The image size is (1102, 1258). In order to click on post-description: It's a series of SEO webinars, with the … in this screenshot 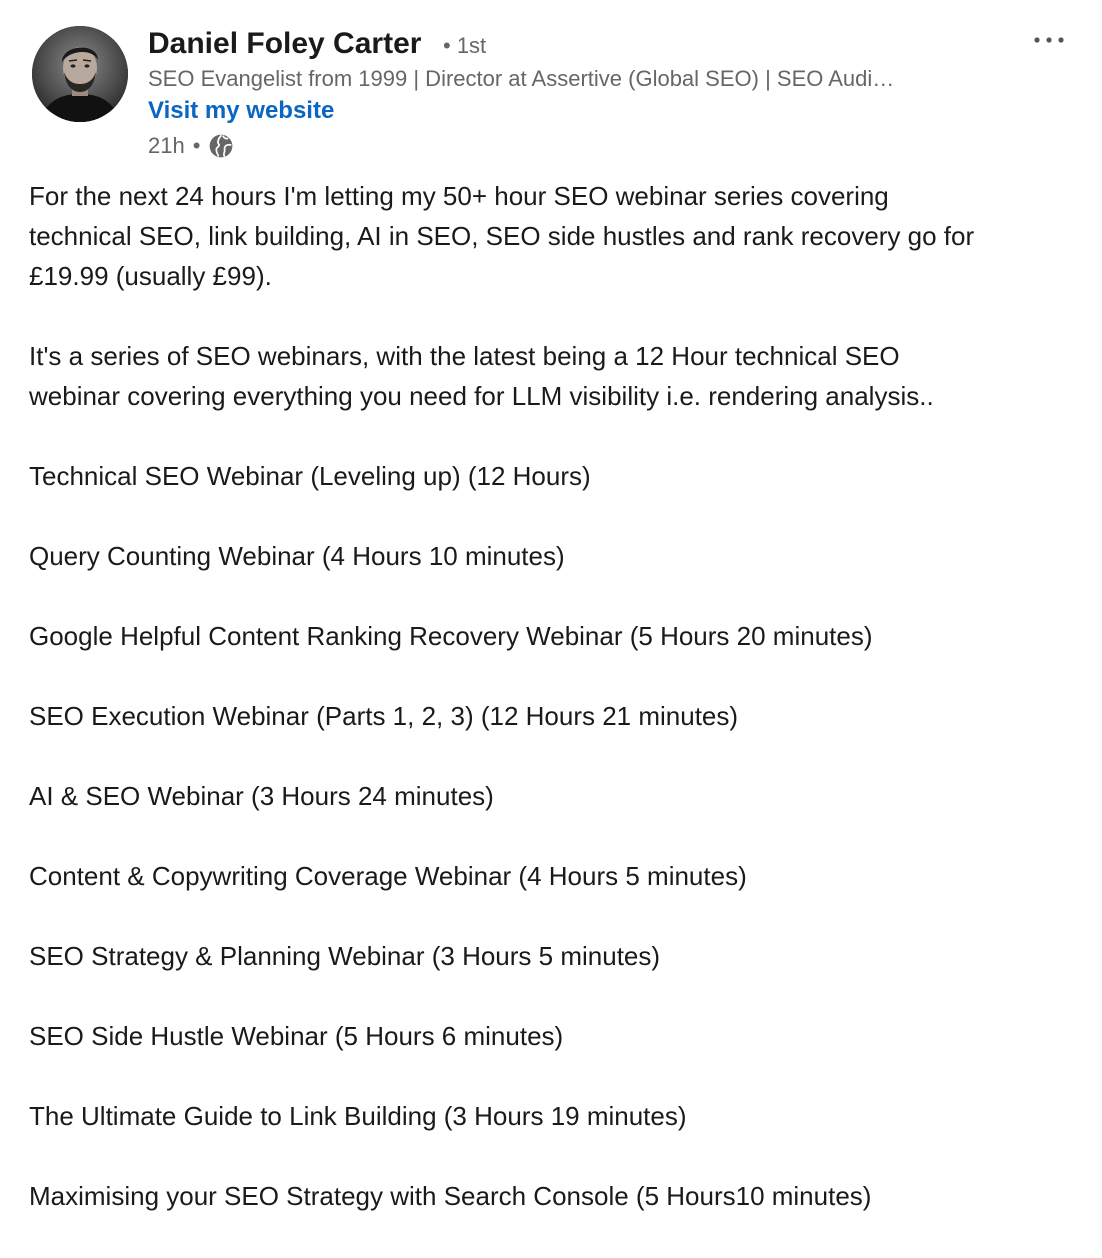, I will do `click(554, 376)`.